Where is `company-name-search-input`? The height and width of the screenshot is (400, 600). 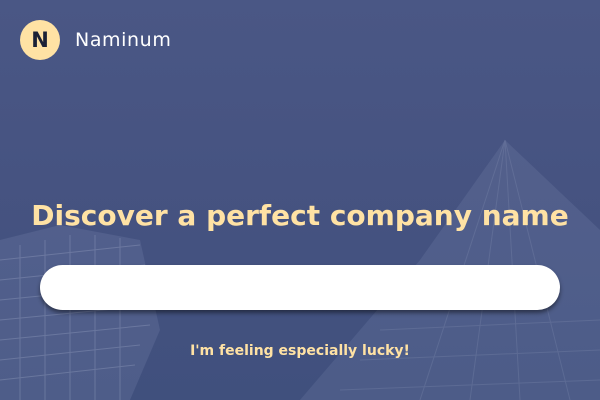
company-name-search-input is located at coordinates (300, 287).